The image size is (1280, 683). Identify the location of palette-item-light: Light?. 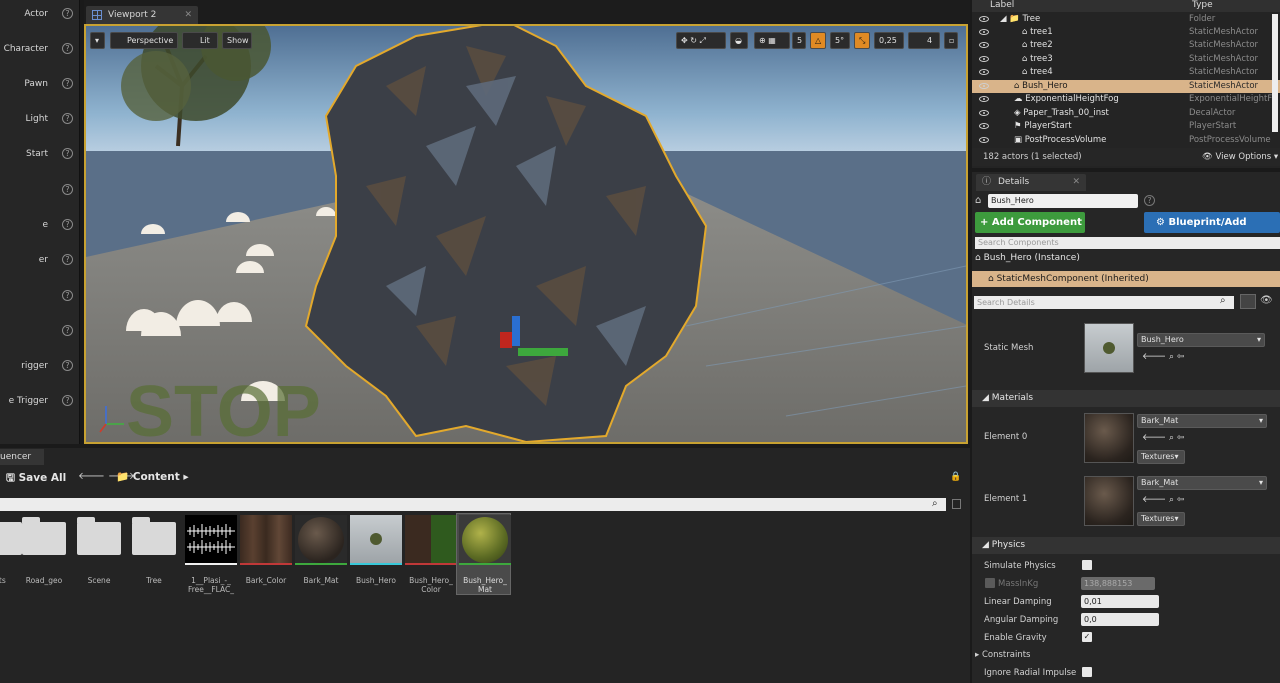
(40, 119).